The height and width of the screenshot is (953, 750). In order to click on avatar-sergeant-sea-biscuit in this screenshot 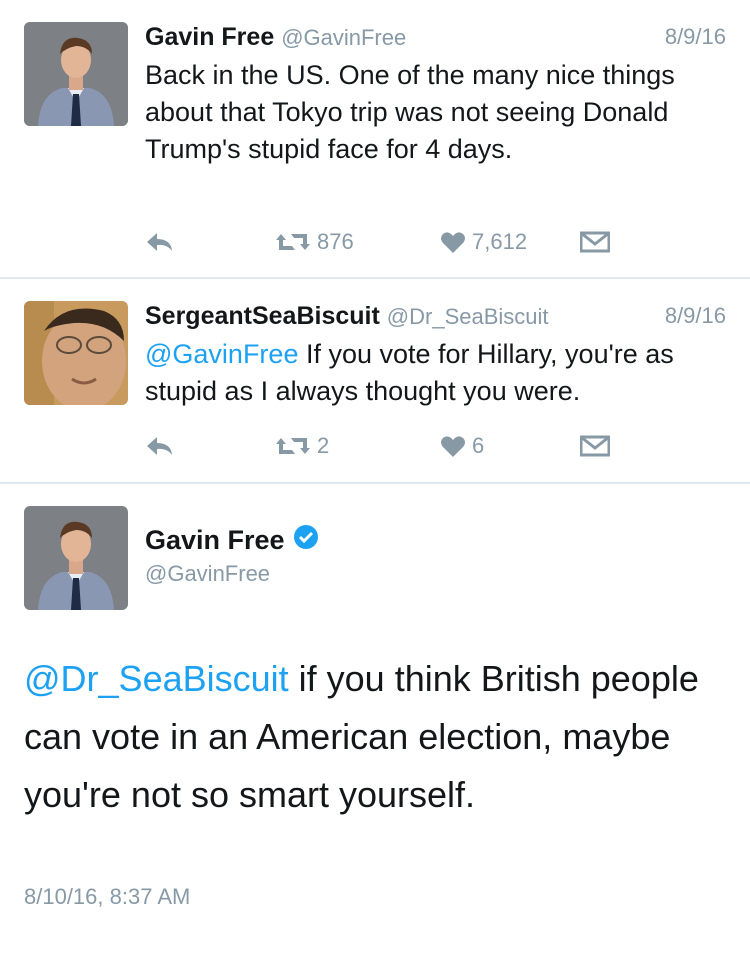, I will do `click(76, 353)`.